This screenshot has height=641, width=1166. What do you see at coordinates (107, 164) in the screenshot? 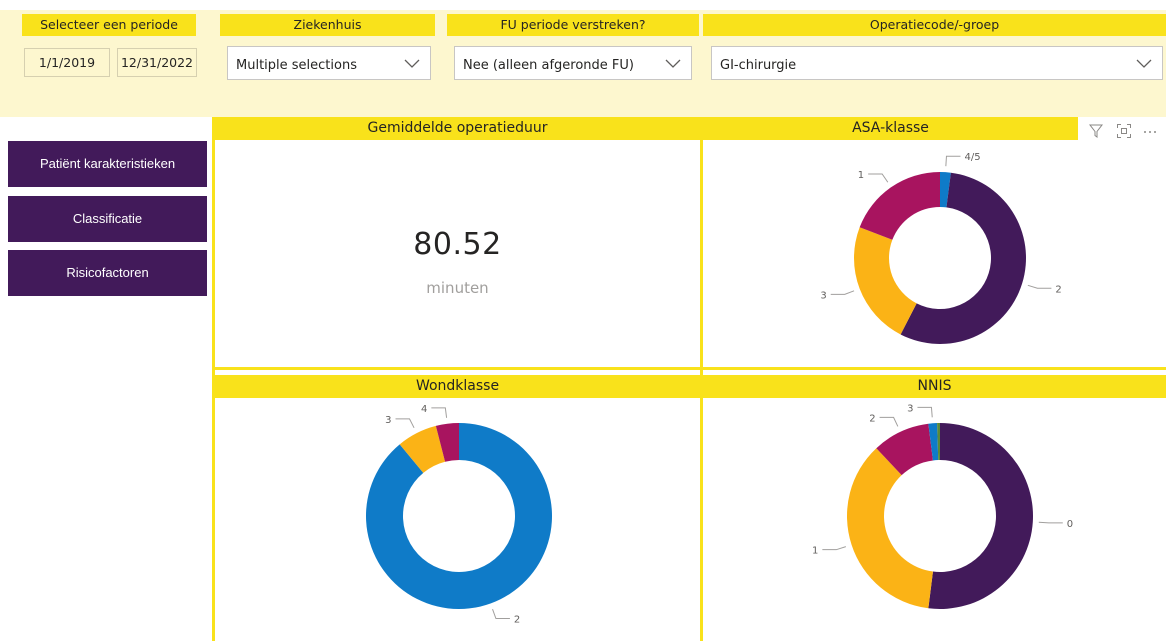
I see `nav-button-patient-characteristics: Patiënt karakteristieken` at bounding box center [107, 164].